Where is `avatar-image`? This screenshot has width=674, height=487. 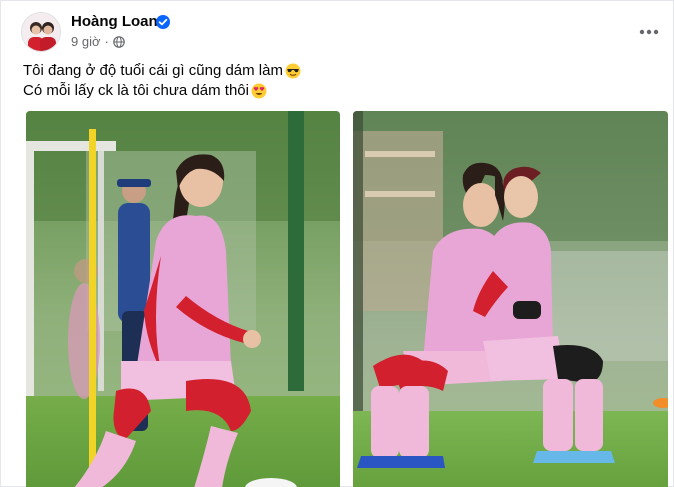 avatar-image is located at coordinates (41, 32).